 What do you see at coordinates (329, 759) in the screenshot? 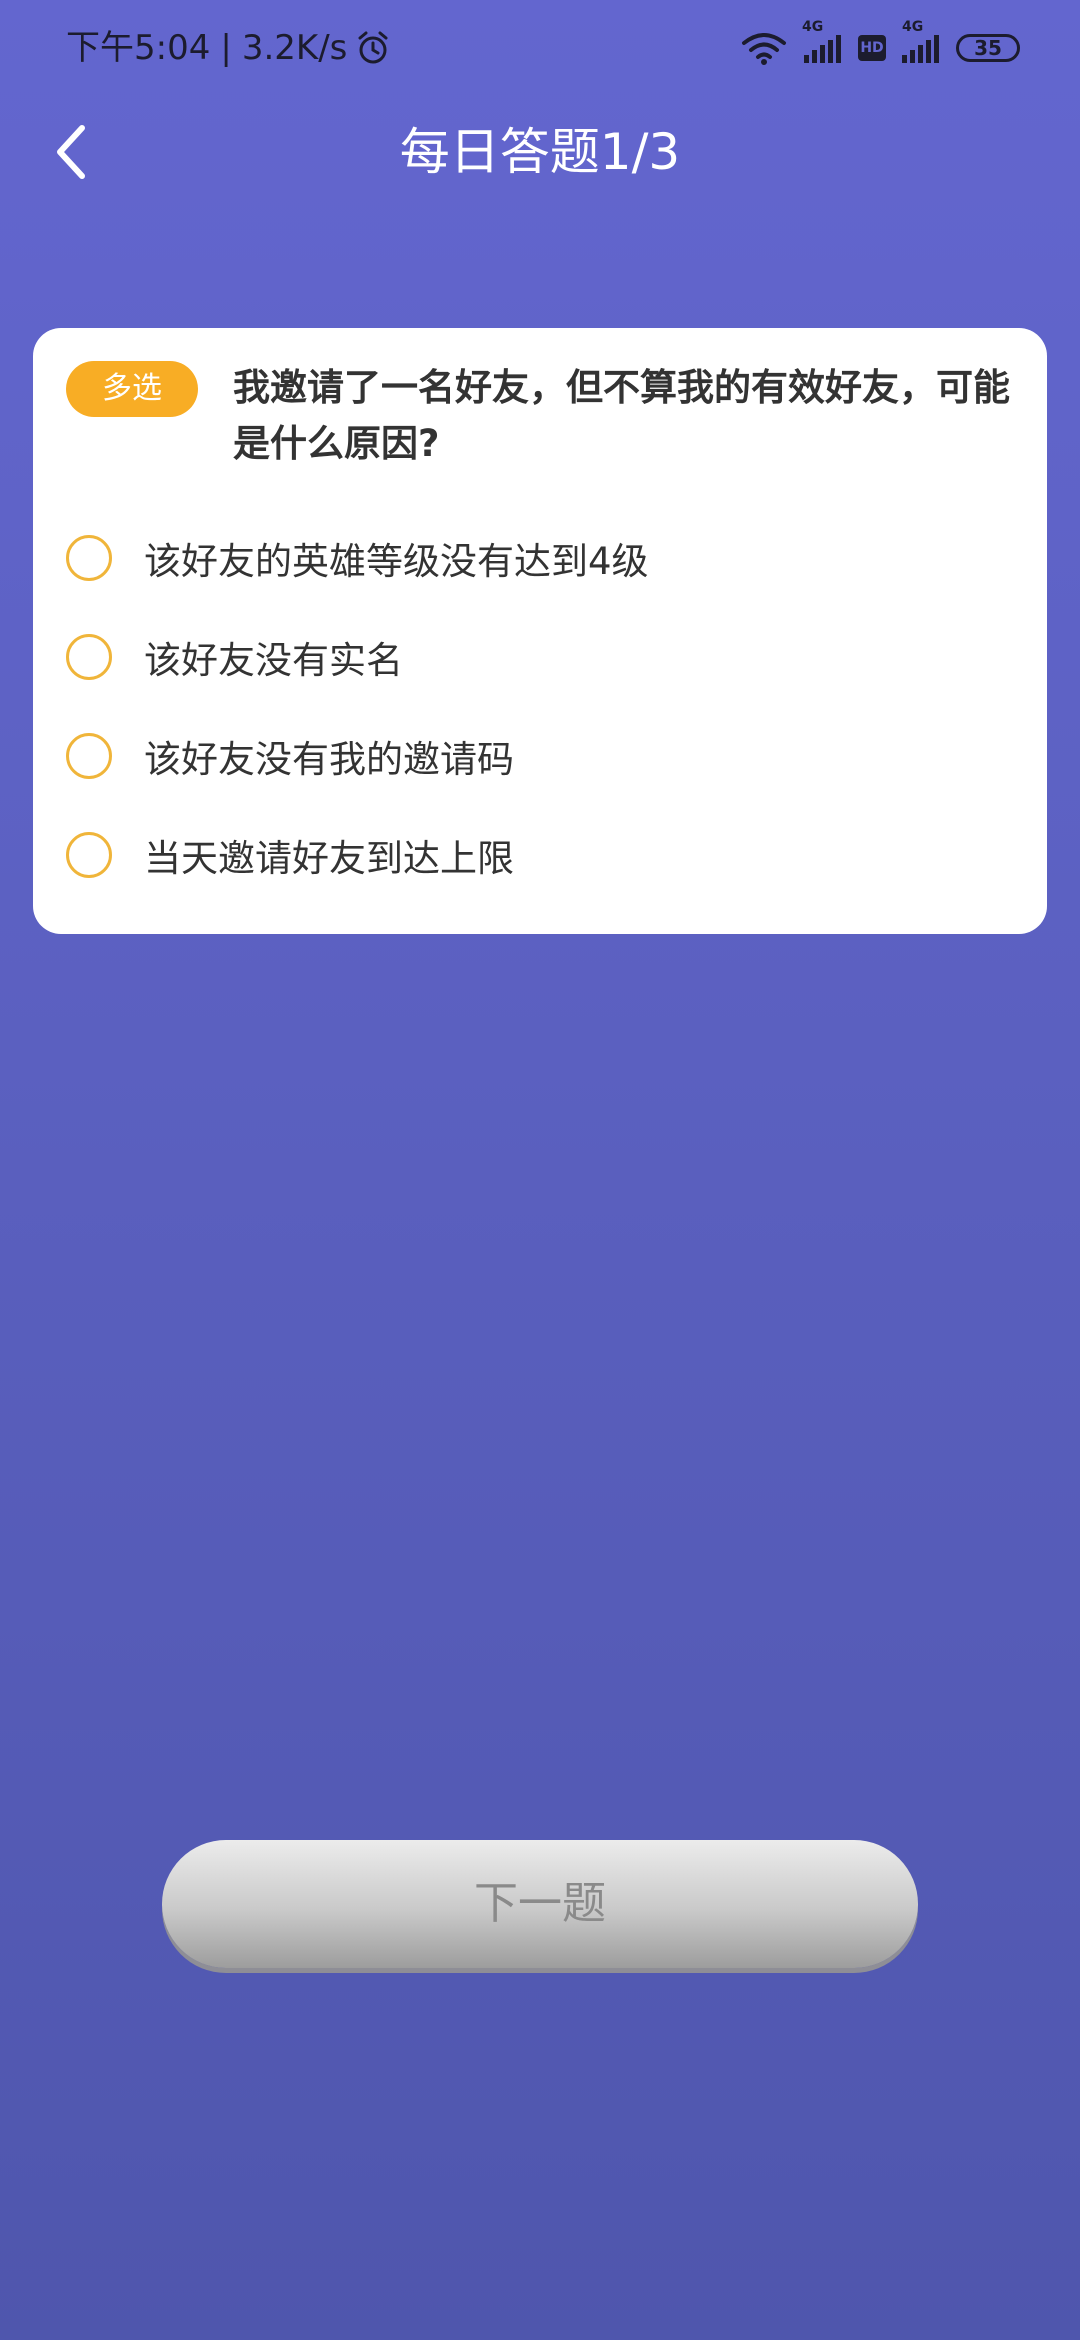
I see `option-label: 该好友没有我的邀请码` at bounding box center [329, 759].